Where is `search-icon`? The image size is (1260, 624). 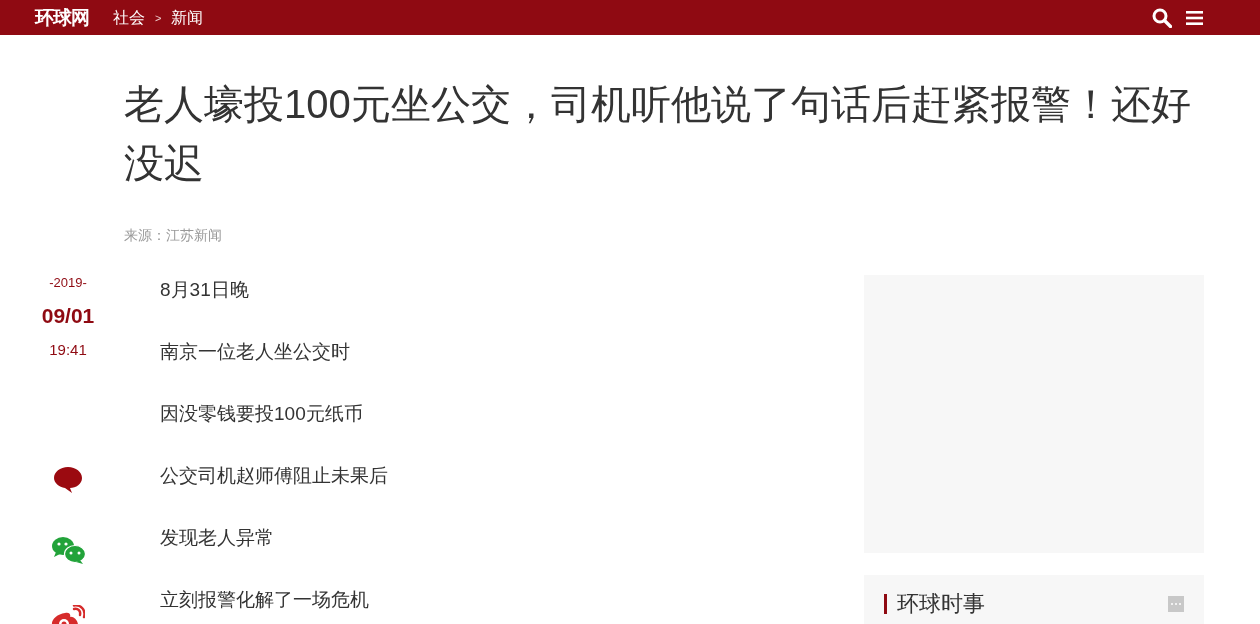
search-icon is located at coordinates (1162, 17).